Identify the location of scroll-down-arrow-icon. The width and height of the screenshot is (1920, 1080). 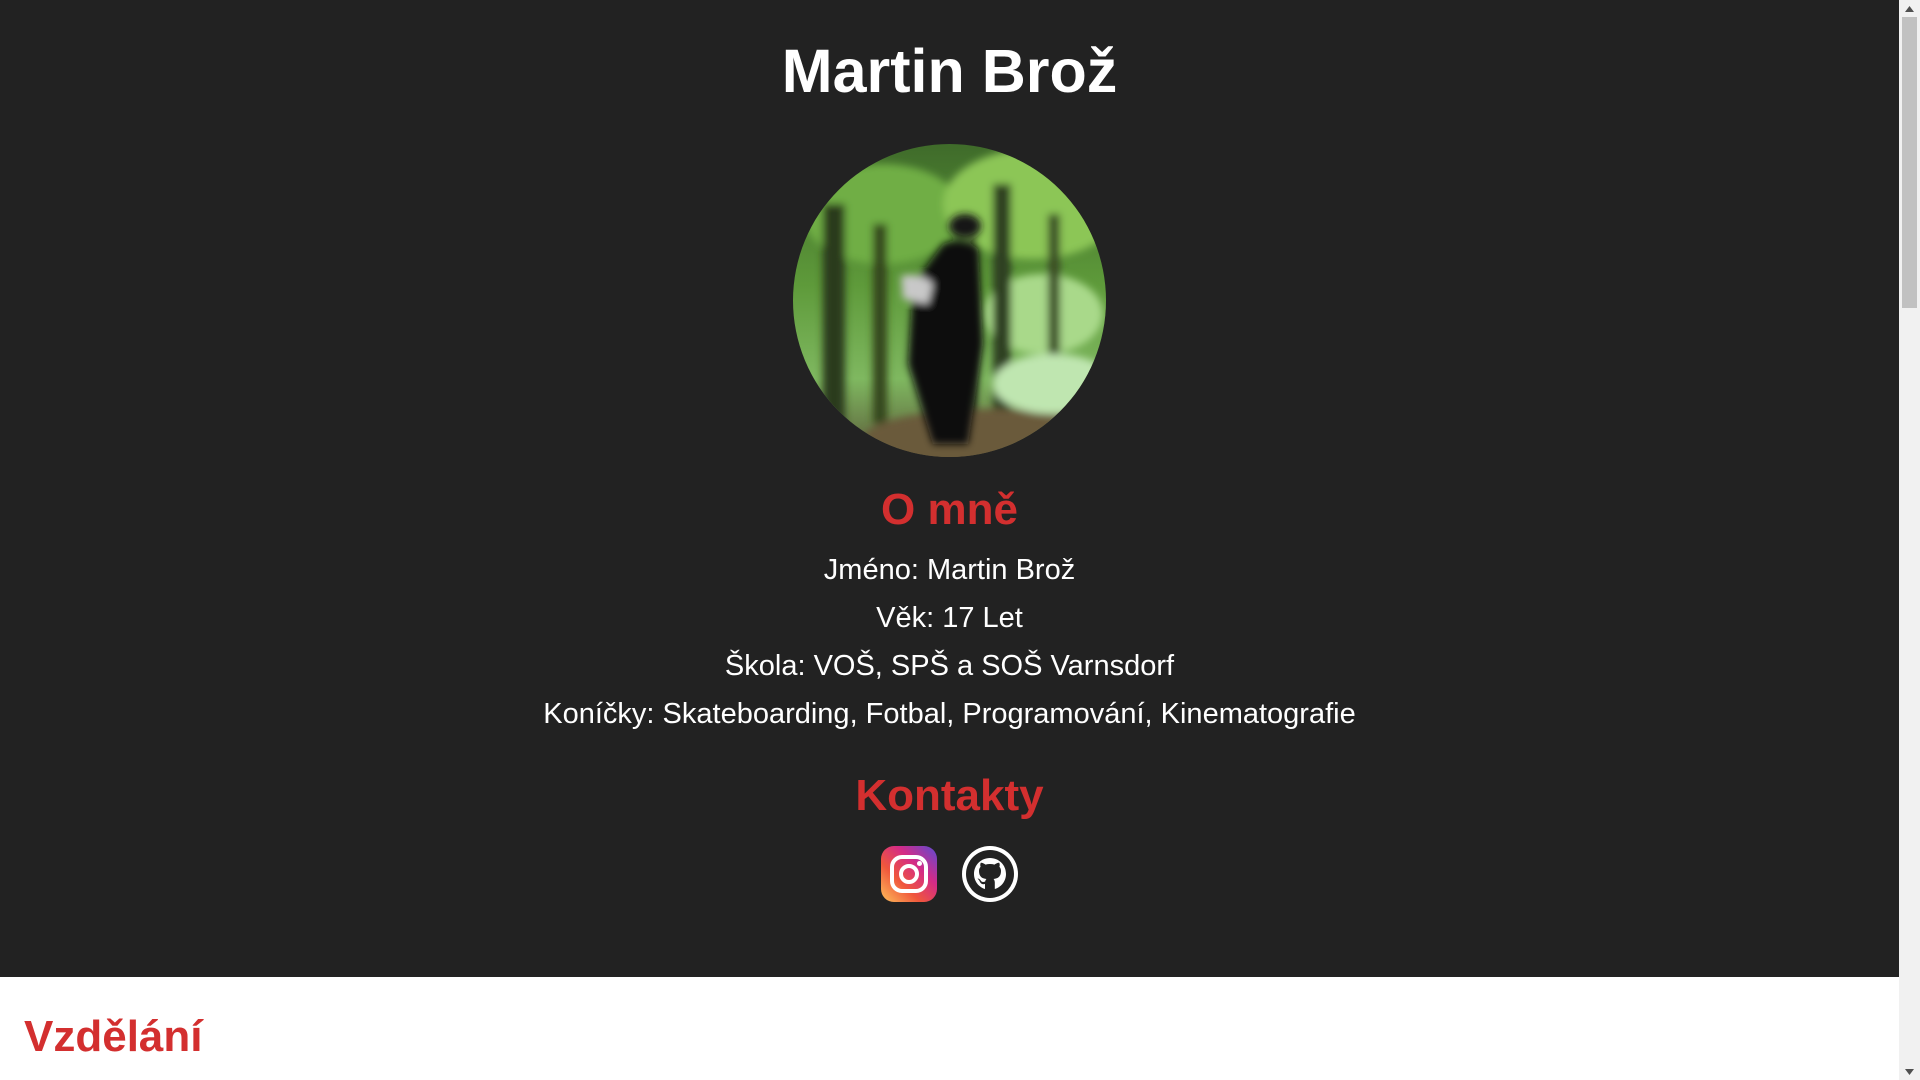
(1909, 1071).